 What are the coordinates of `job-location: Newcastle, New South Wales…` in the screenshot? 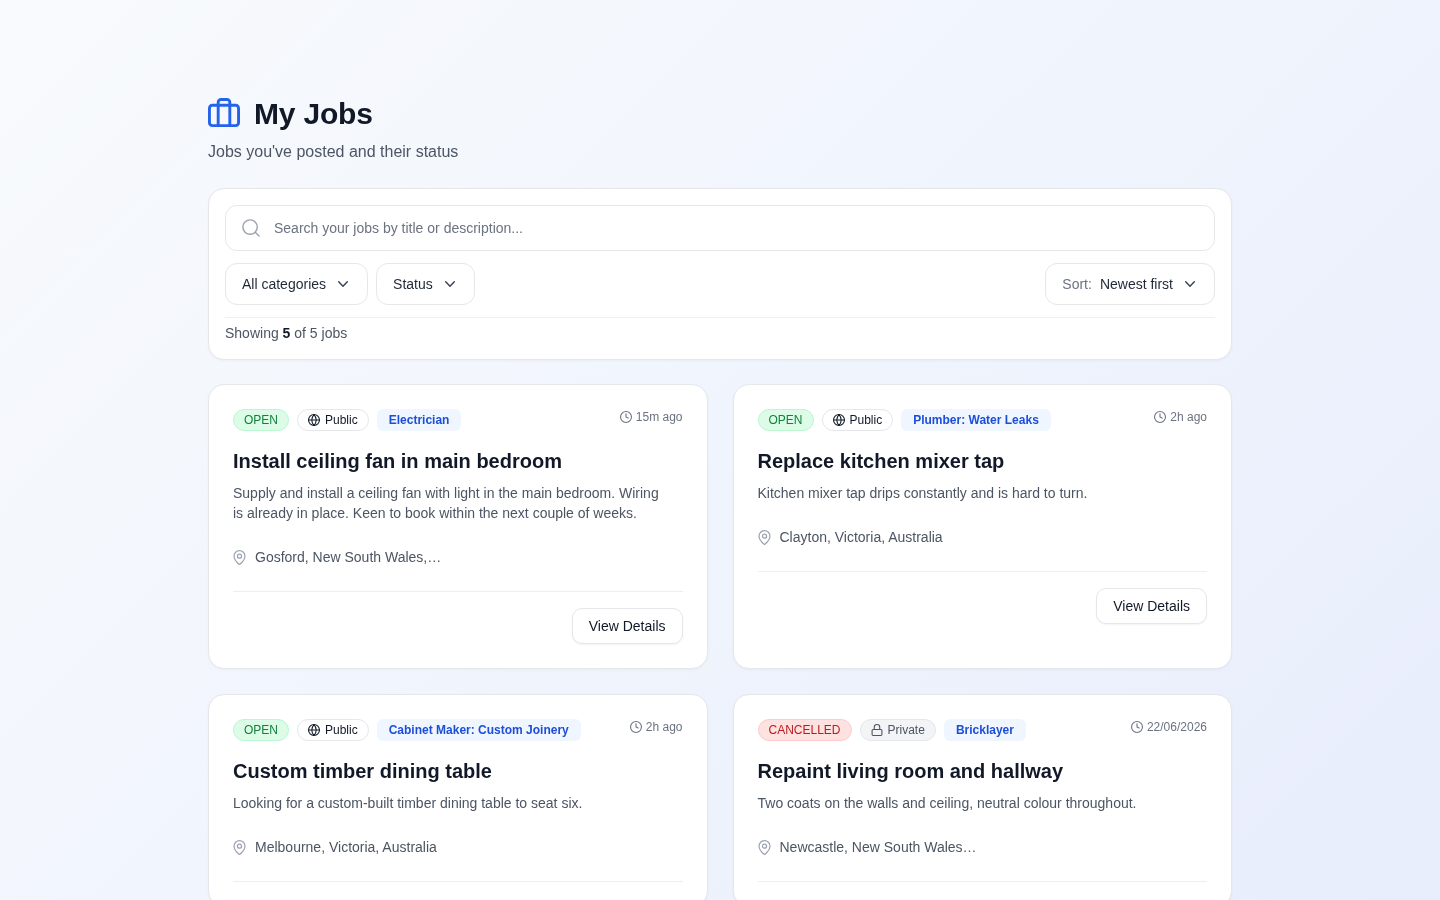 It's located at (878, 847).